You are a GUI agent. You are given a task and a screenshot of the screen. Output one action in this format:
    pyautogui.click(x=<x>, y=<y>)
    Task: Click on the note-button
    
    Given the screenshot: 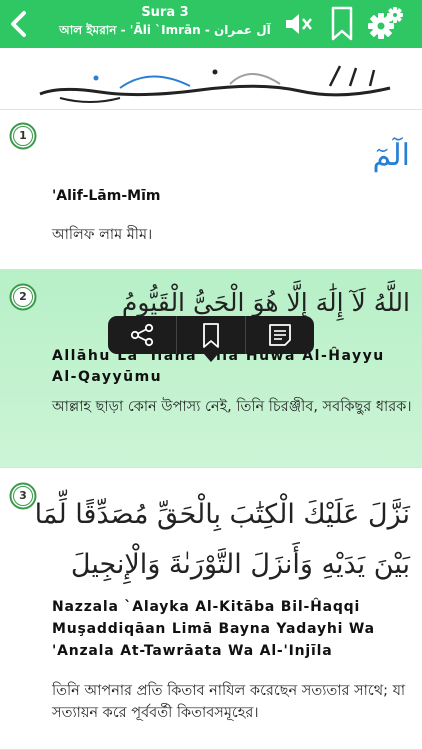 What is the action you would take?
    pyautogui.click(x=280, y=335)
    